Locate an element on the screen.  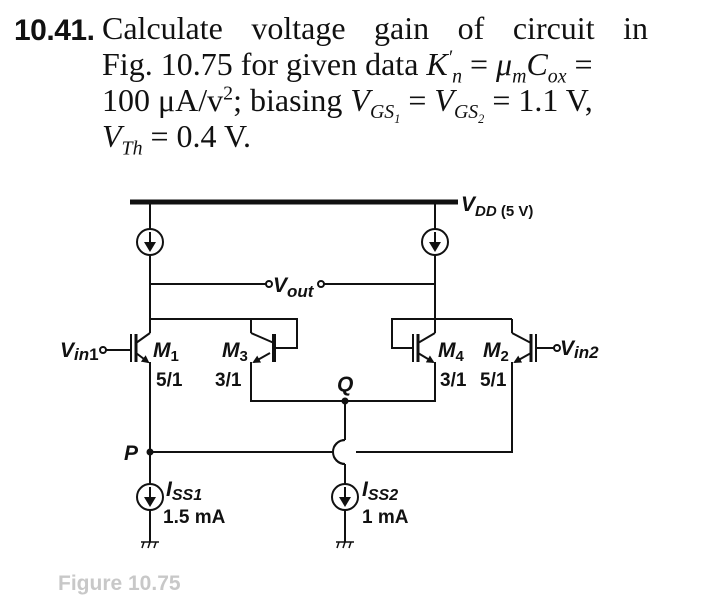
m2-label: M2 is located at coordinates (496, 352).